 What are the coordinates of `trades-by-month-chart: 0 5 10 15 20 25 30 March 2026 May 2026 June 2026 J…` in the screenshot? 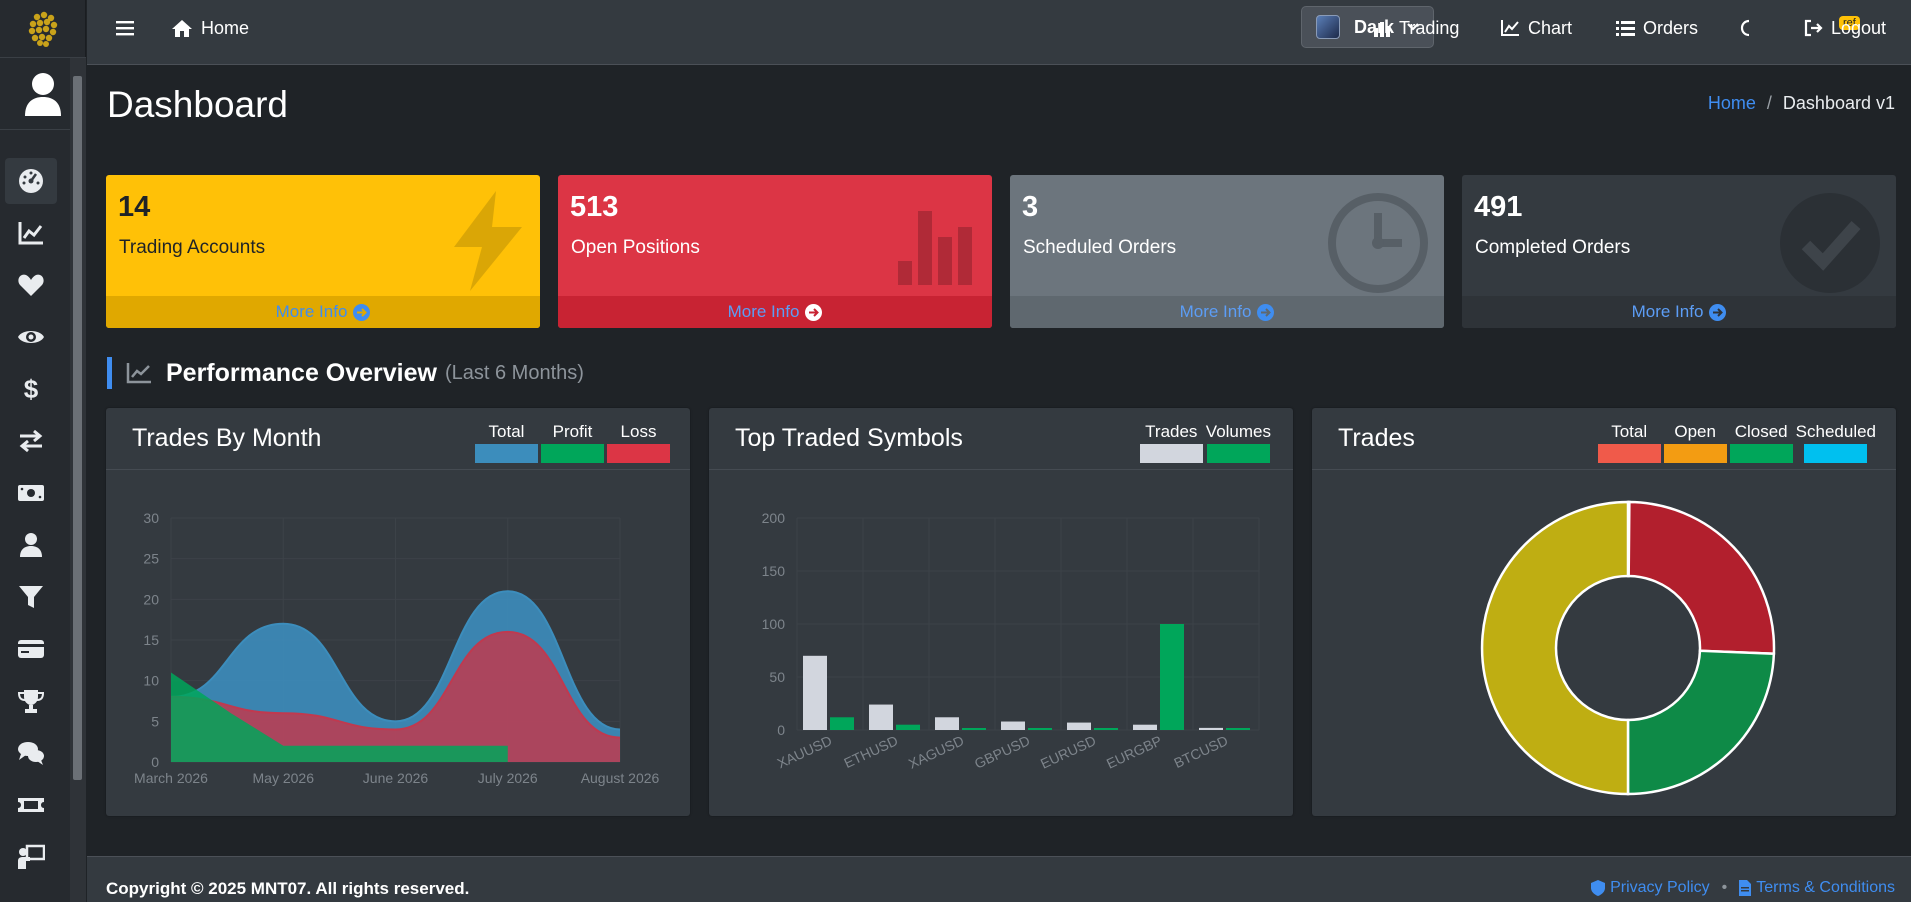 It's located at (397, 648).